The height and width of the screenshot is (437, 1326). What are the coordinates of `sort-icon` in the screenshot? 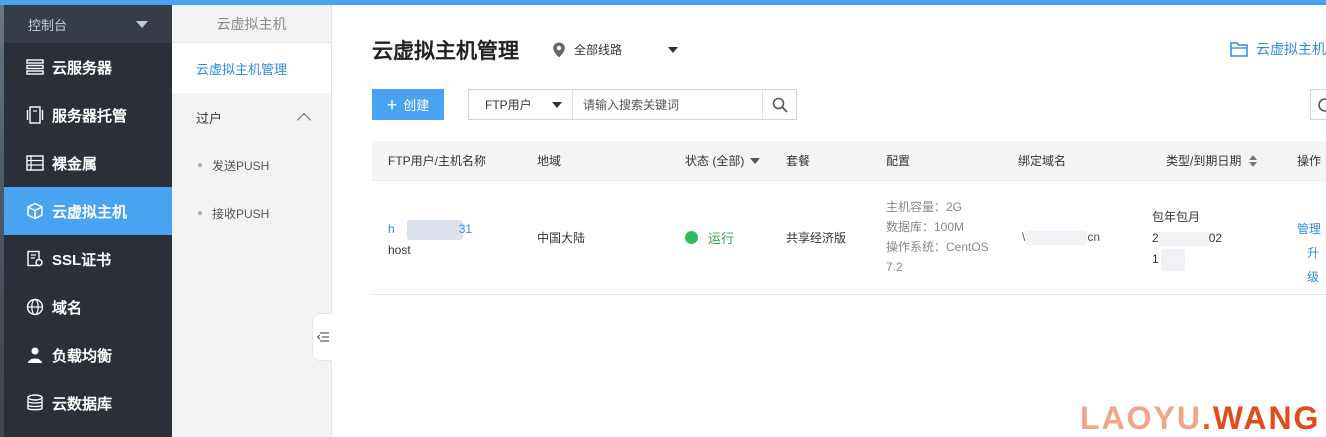 It's located at (1253, 160).